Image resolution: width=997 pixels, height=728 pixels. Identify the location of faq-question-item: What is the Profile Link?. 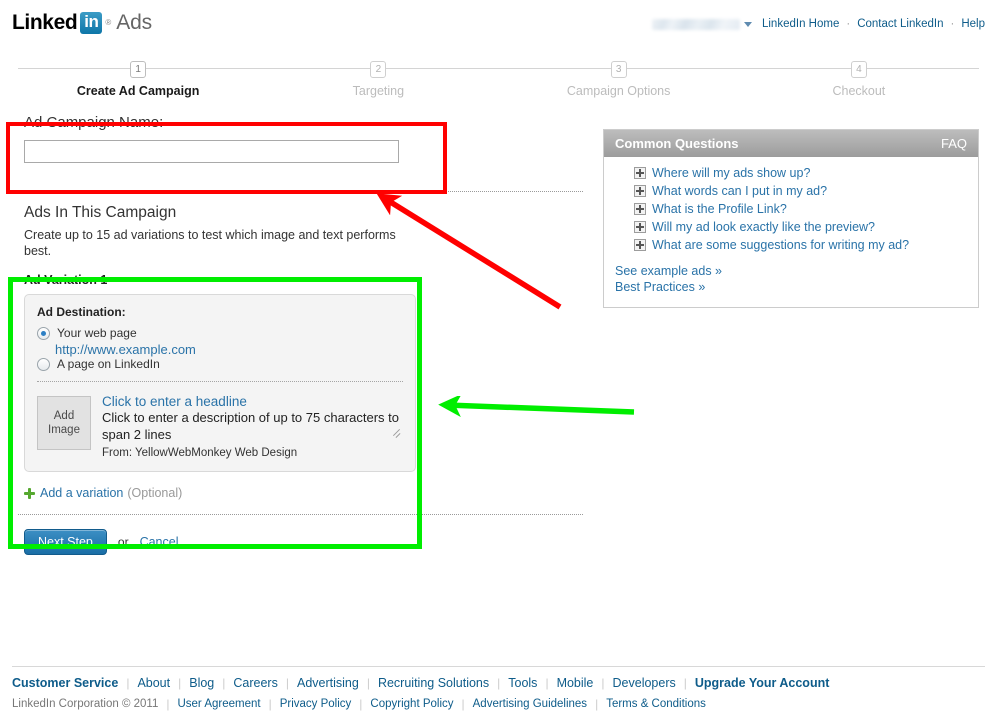
(791, 209).